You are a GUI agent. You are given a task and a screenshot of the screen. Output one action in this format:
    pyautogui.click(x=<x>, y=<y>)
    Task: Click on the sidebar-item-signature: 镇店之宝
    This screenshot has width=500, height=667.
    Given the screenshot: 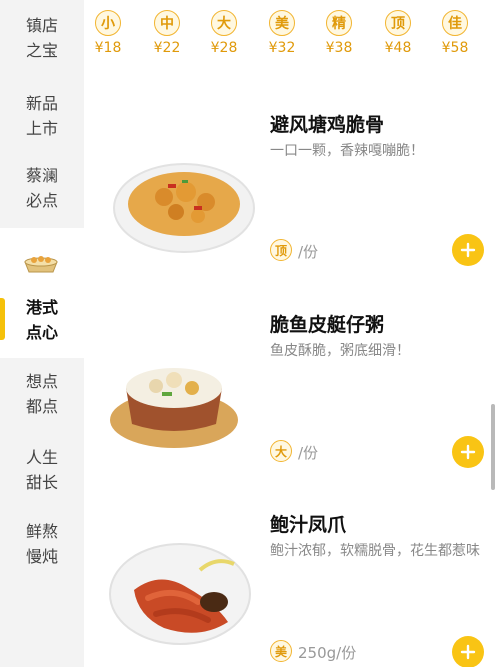 What is the action you would take?
    pyautogui.click(x=42, y=38)
    